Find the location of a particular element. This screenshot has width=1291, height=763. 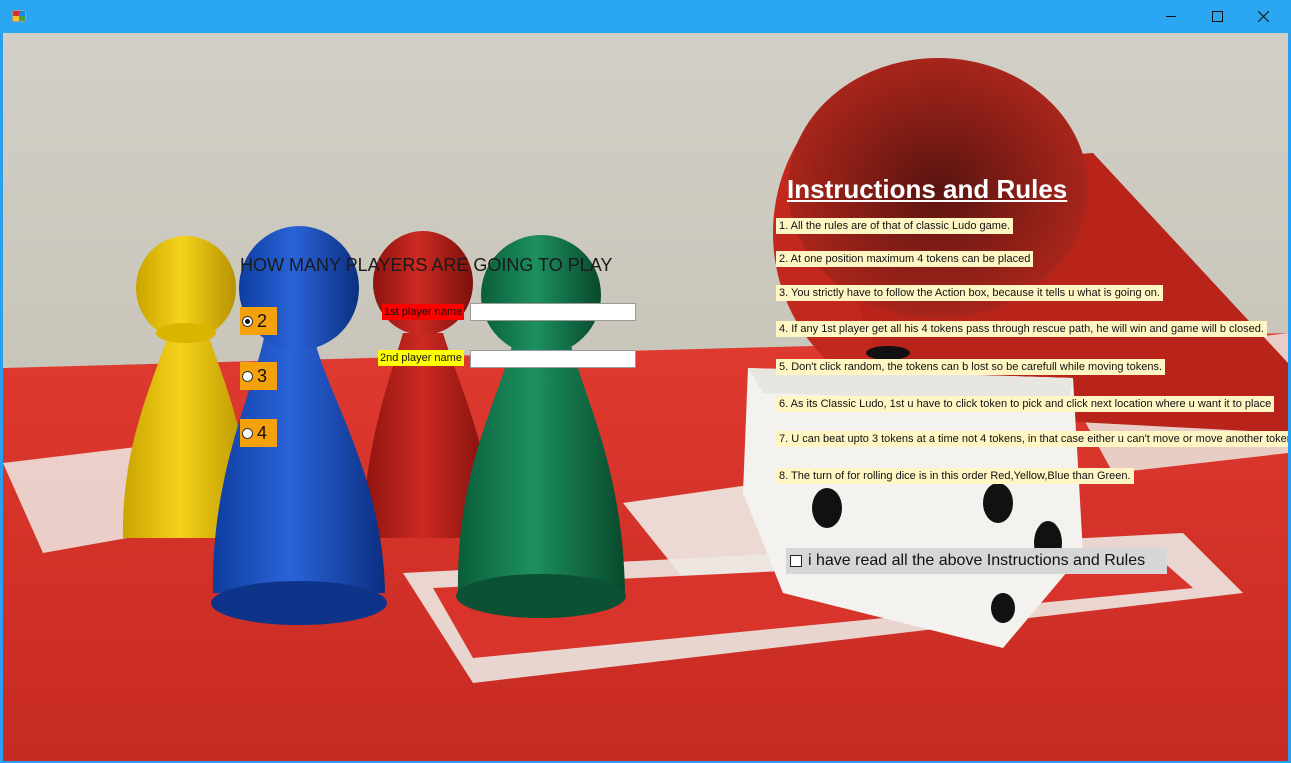

close-icon is located at coordinates (1263, 16).